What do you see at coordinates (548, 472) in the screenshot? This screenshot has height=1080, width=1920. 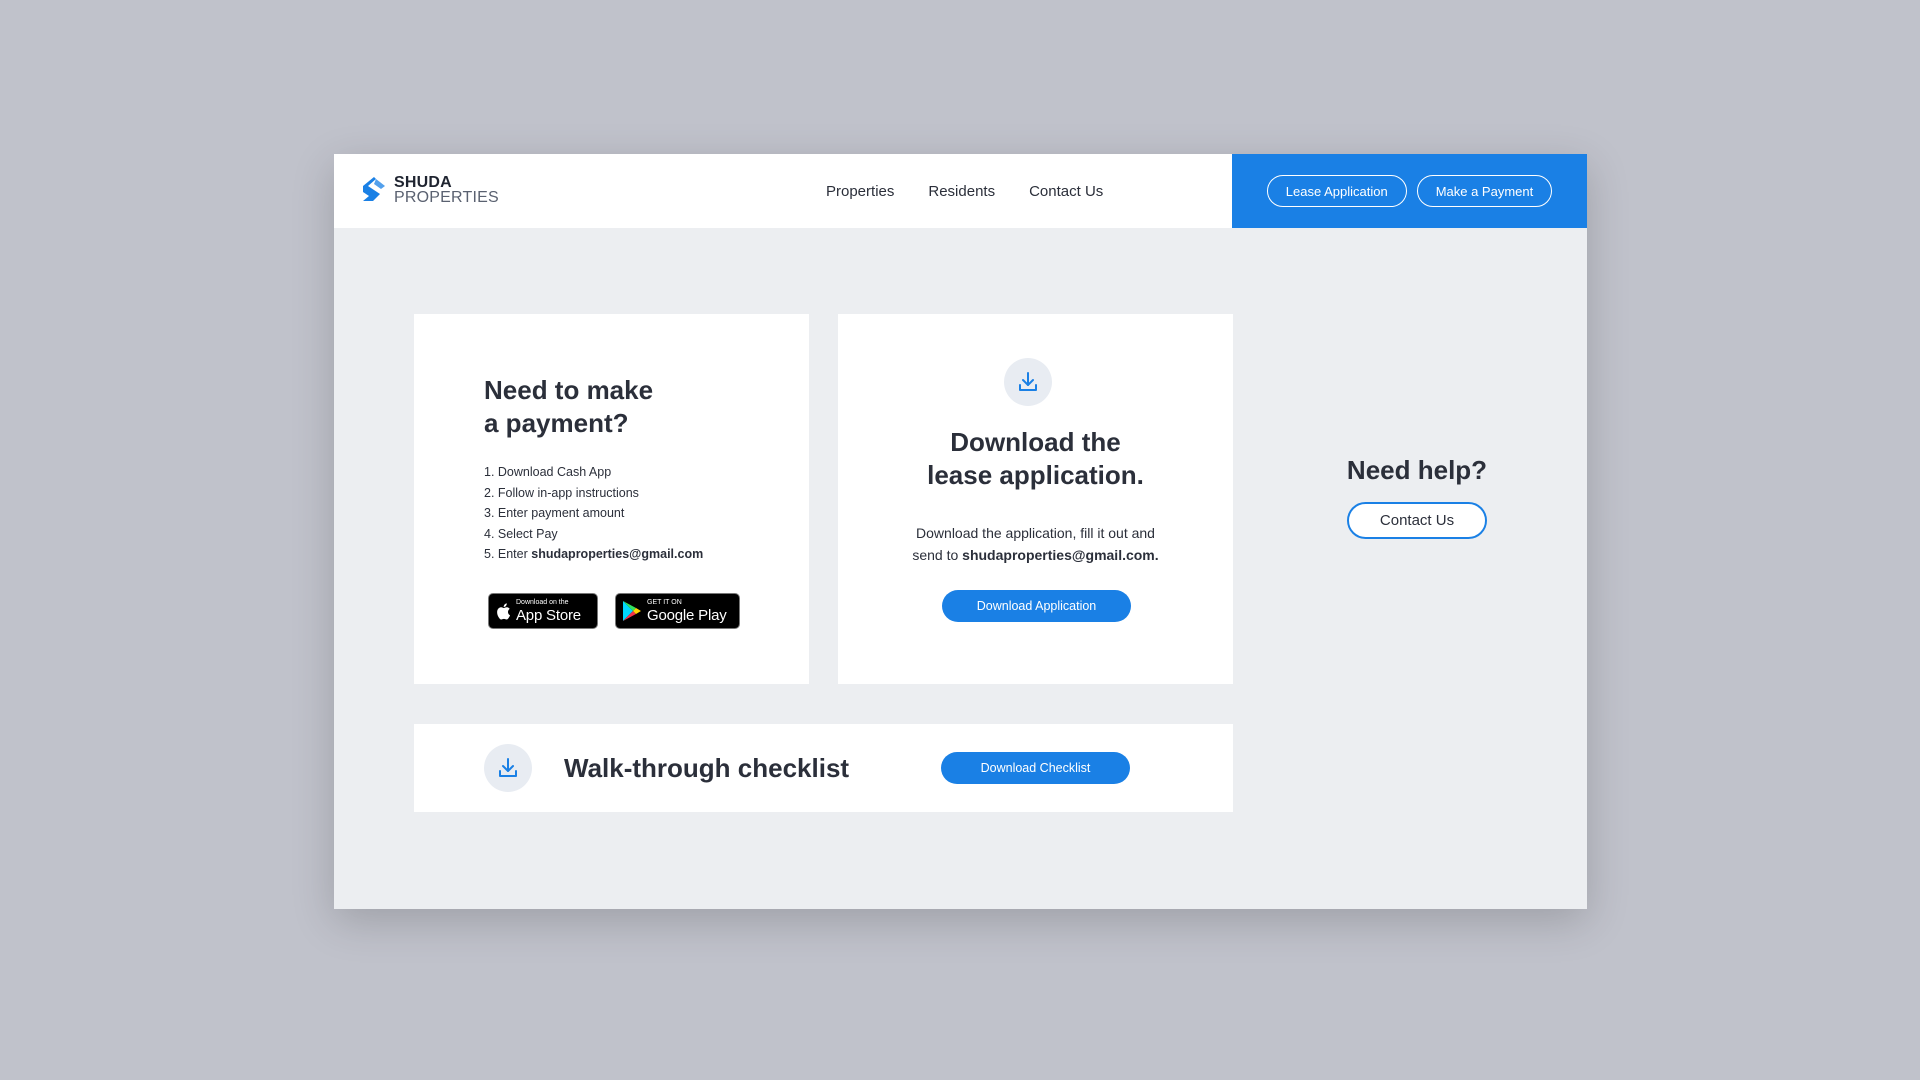 I see `payment-step: 1. Download Cash App` at bounding box center [548, 472].